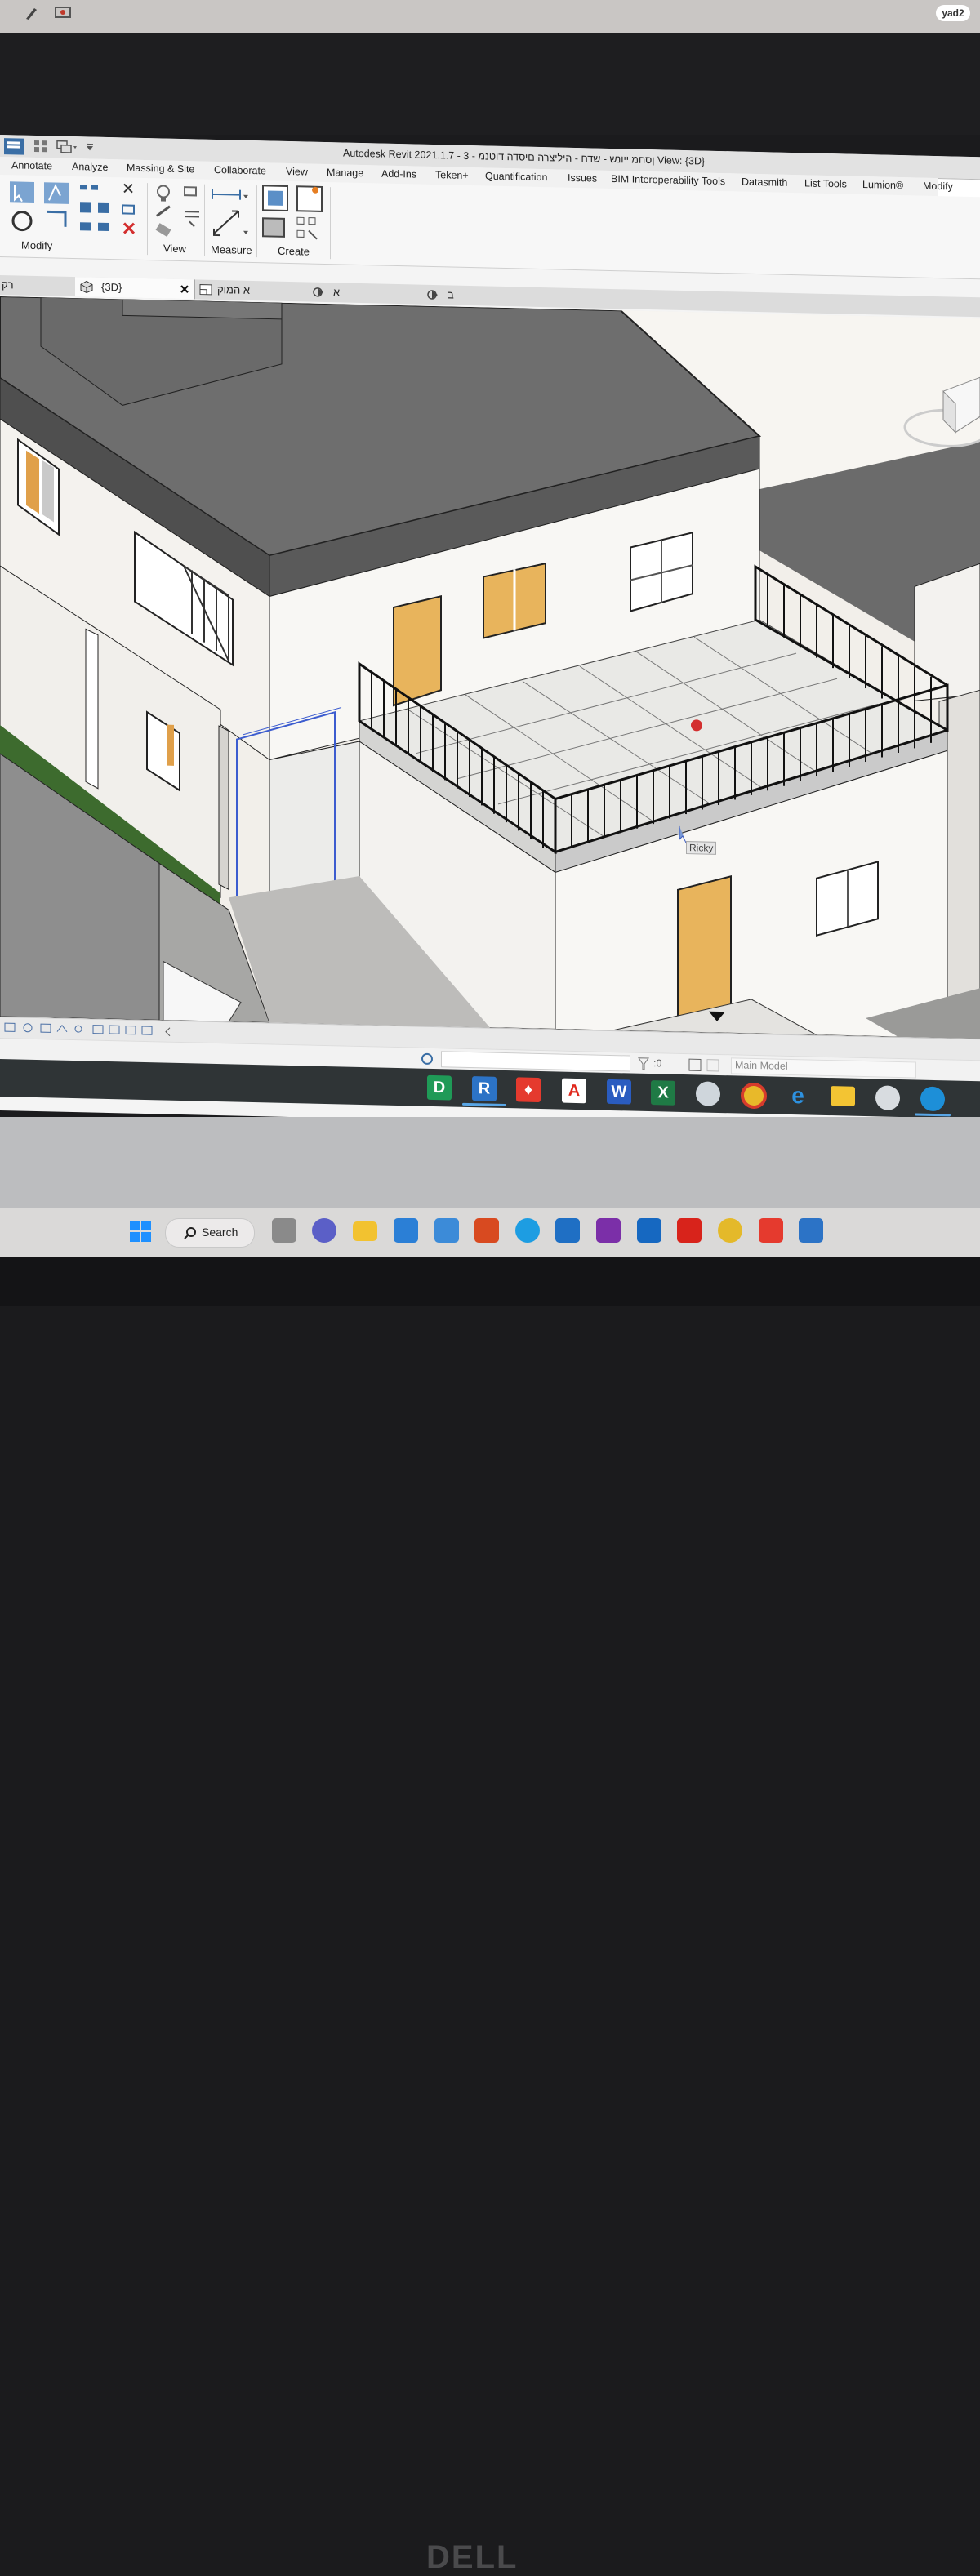 The height and width of the screenshot is (2576, 980). I want to click on customize-toolbar-icon, so click(90, 146).